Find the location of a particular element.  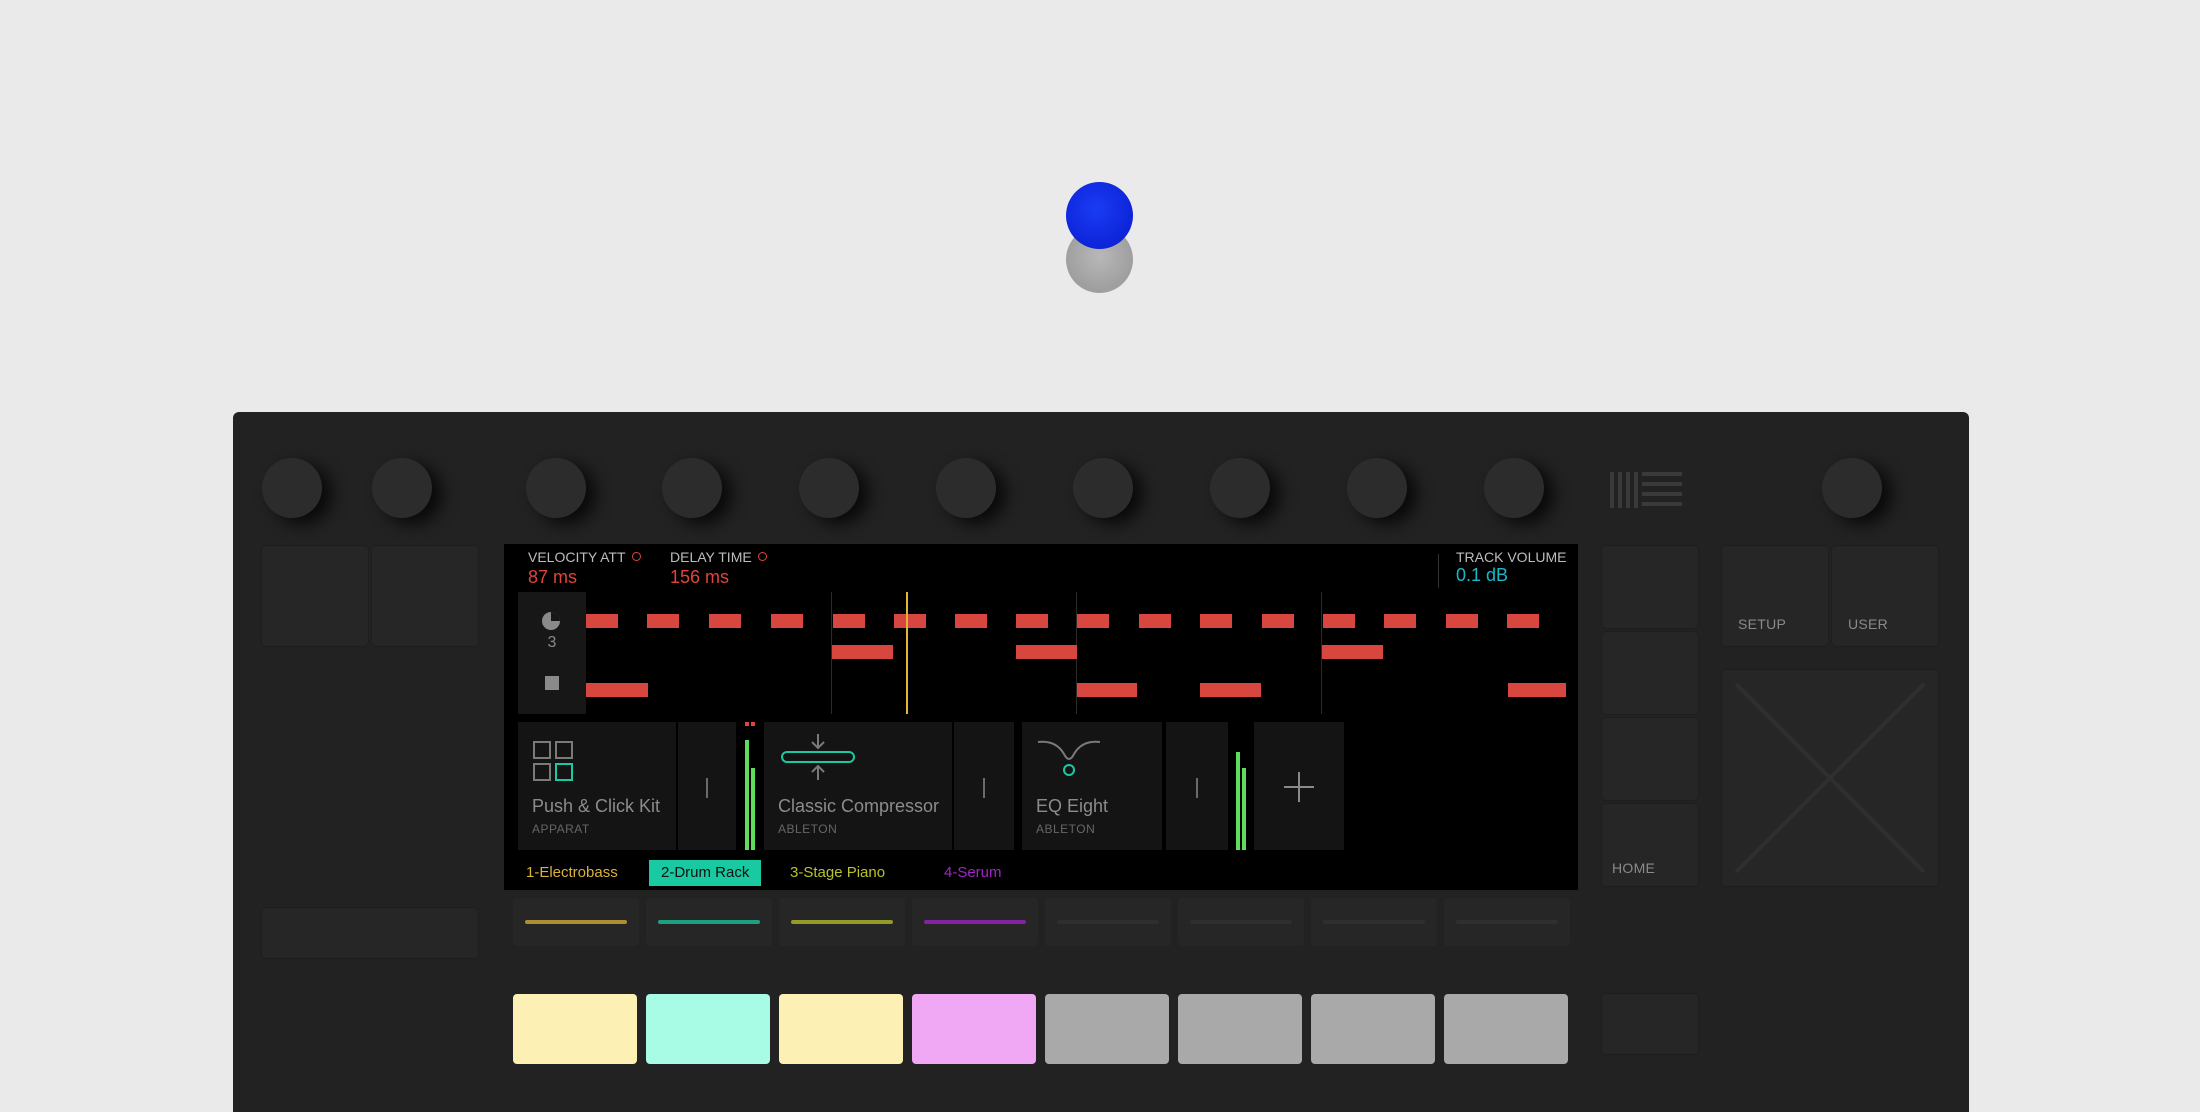

device-title: Classic Compressor is located at coordinates (859, 806).